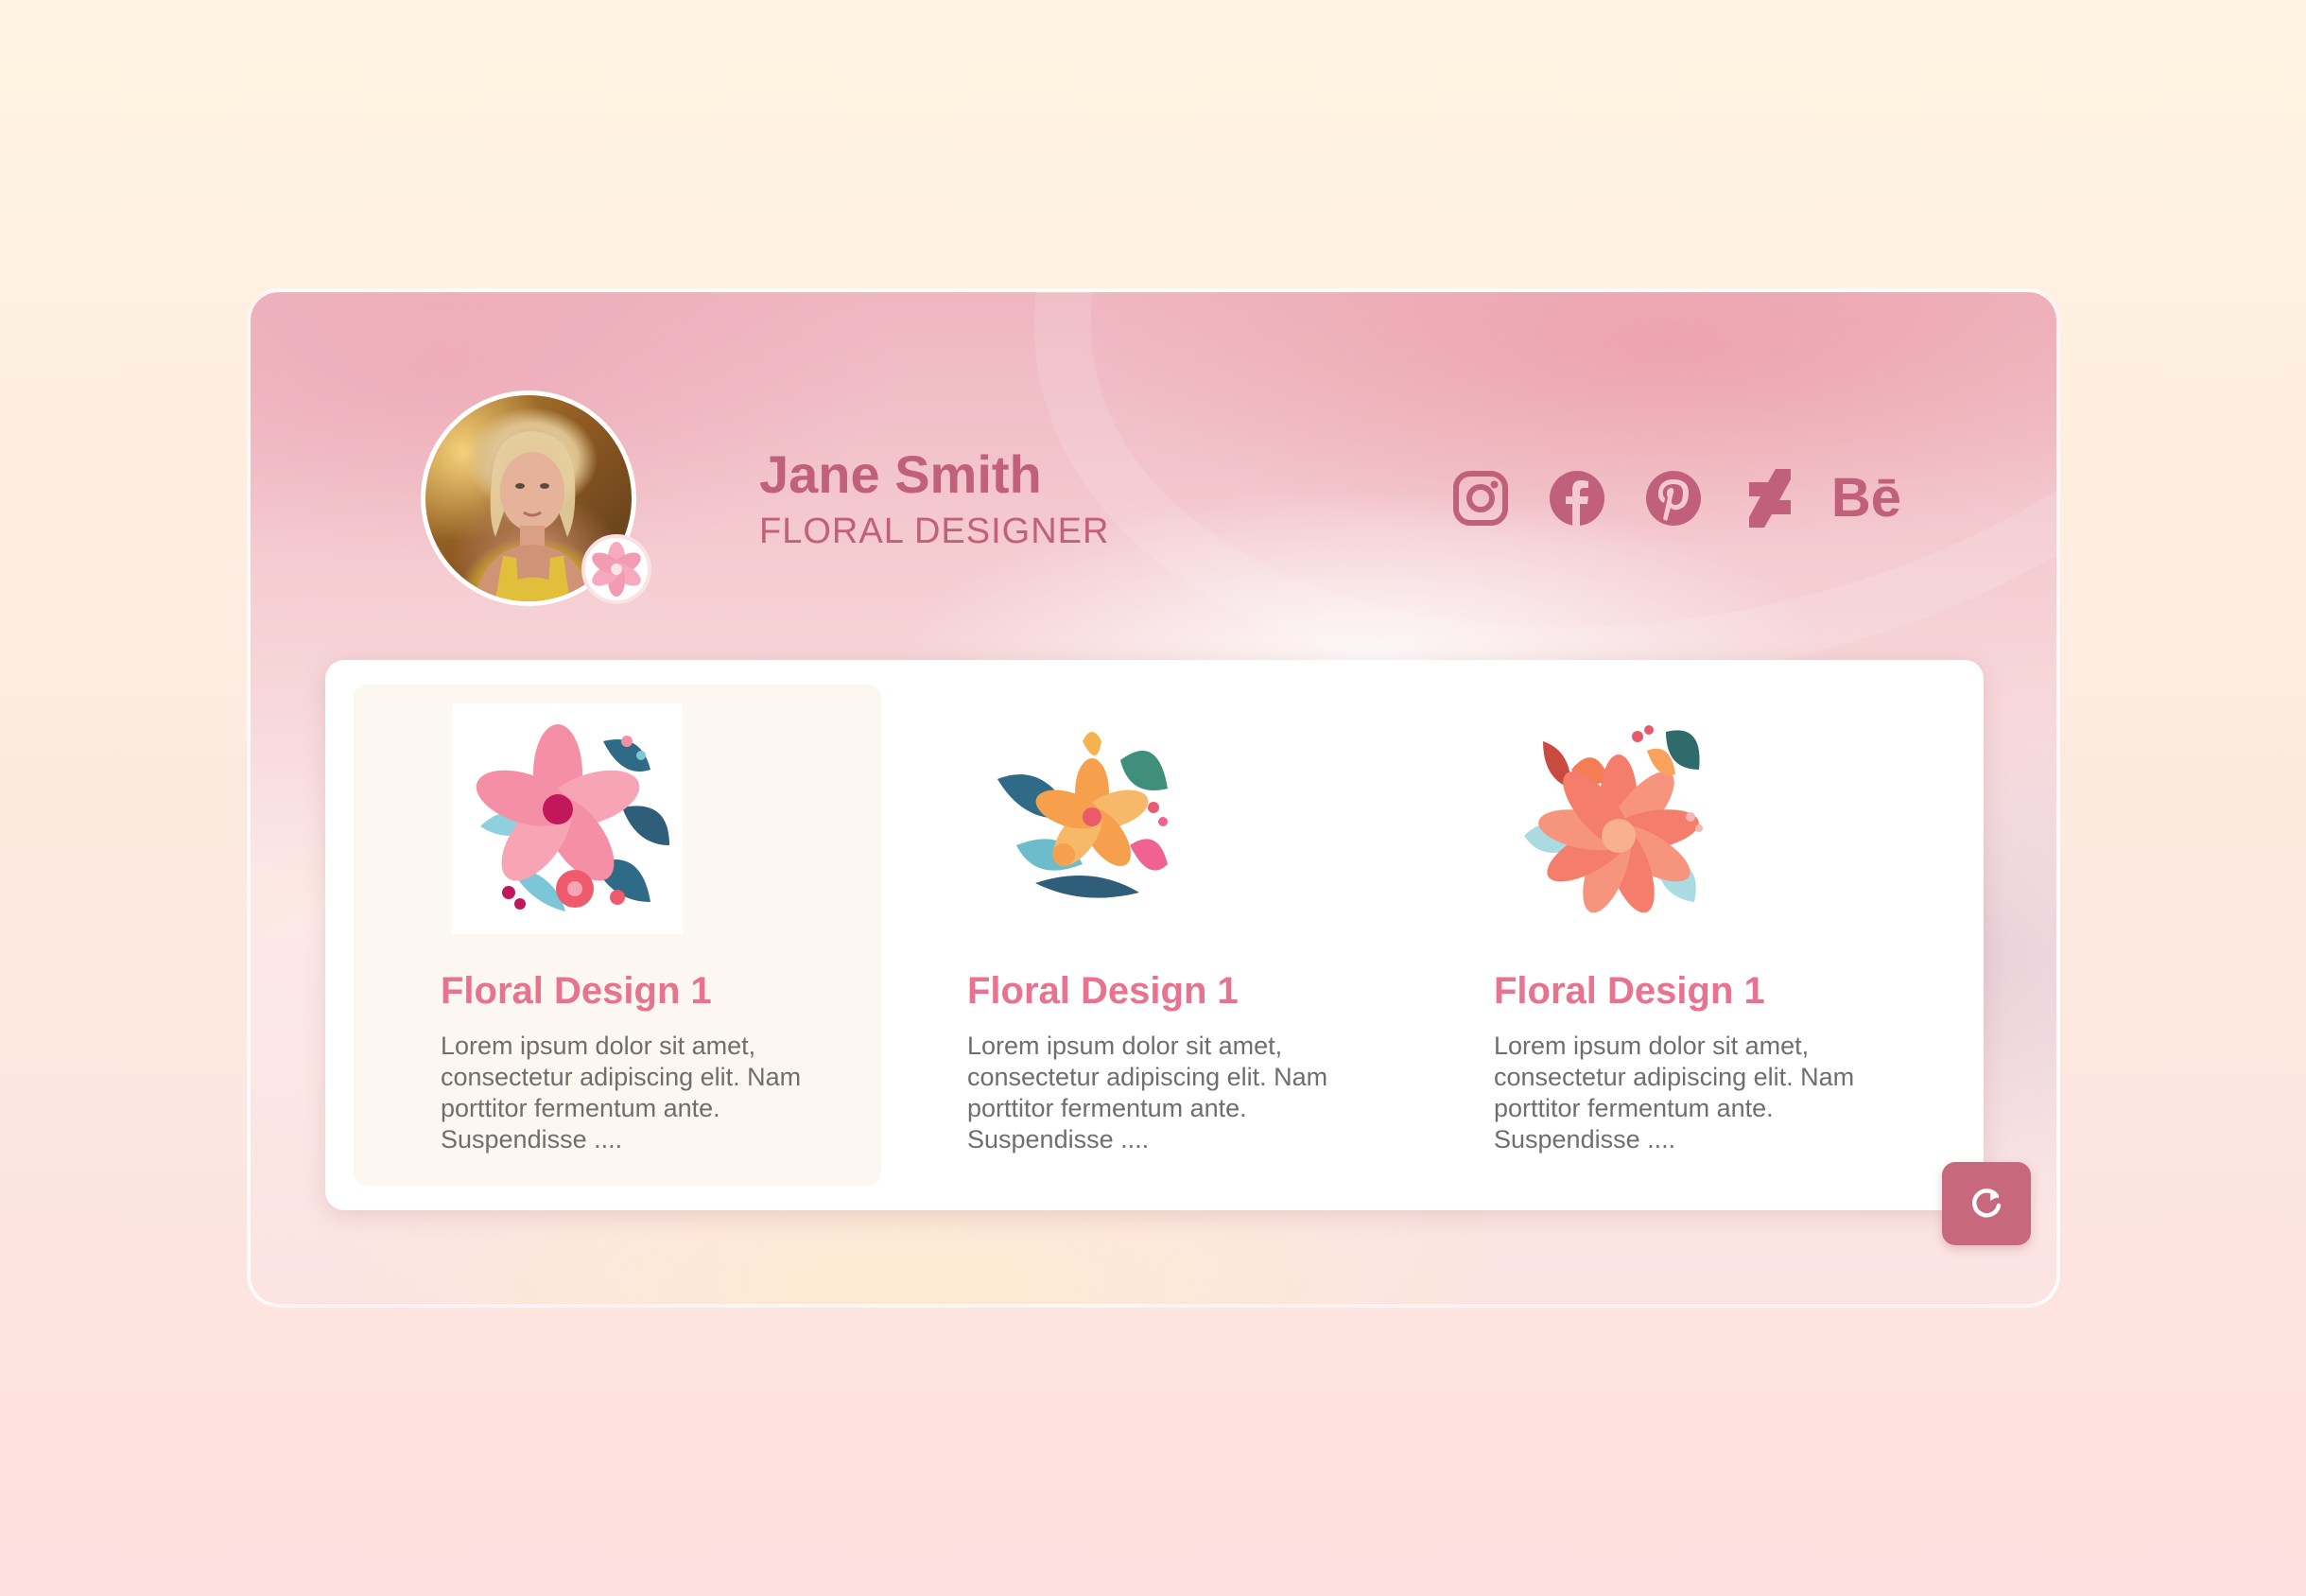 Image resolution: width=2306 pixels, height=1596 pixels. I want to click on pinterest-icon, so click(1673, 498).